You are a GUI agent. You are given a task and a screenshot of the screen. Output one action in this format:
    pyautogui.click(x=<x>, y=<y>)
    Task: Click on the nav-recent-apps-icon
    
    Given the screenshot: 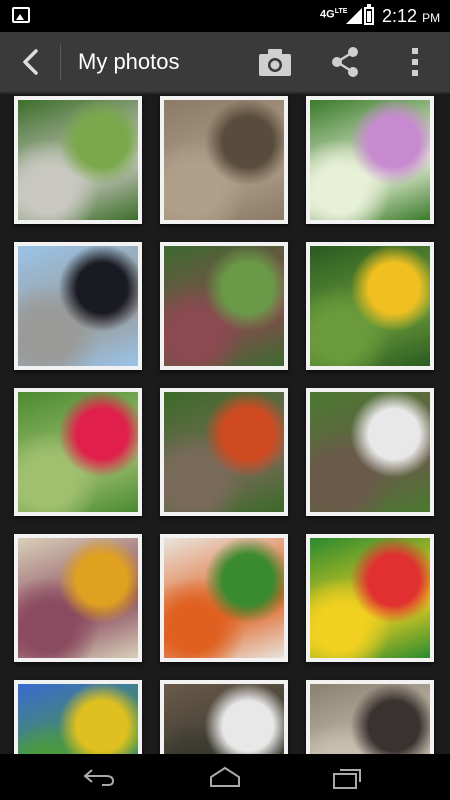 What is the action you would take?
    pyautogui.click(x=348, y=778)
    